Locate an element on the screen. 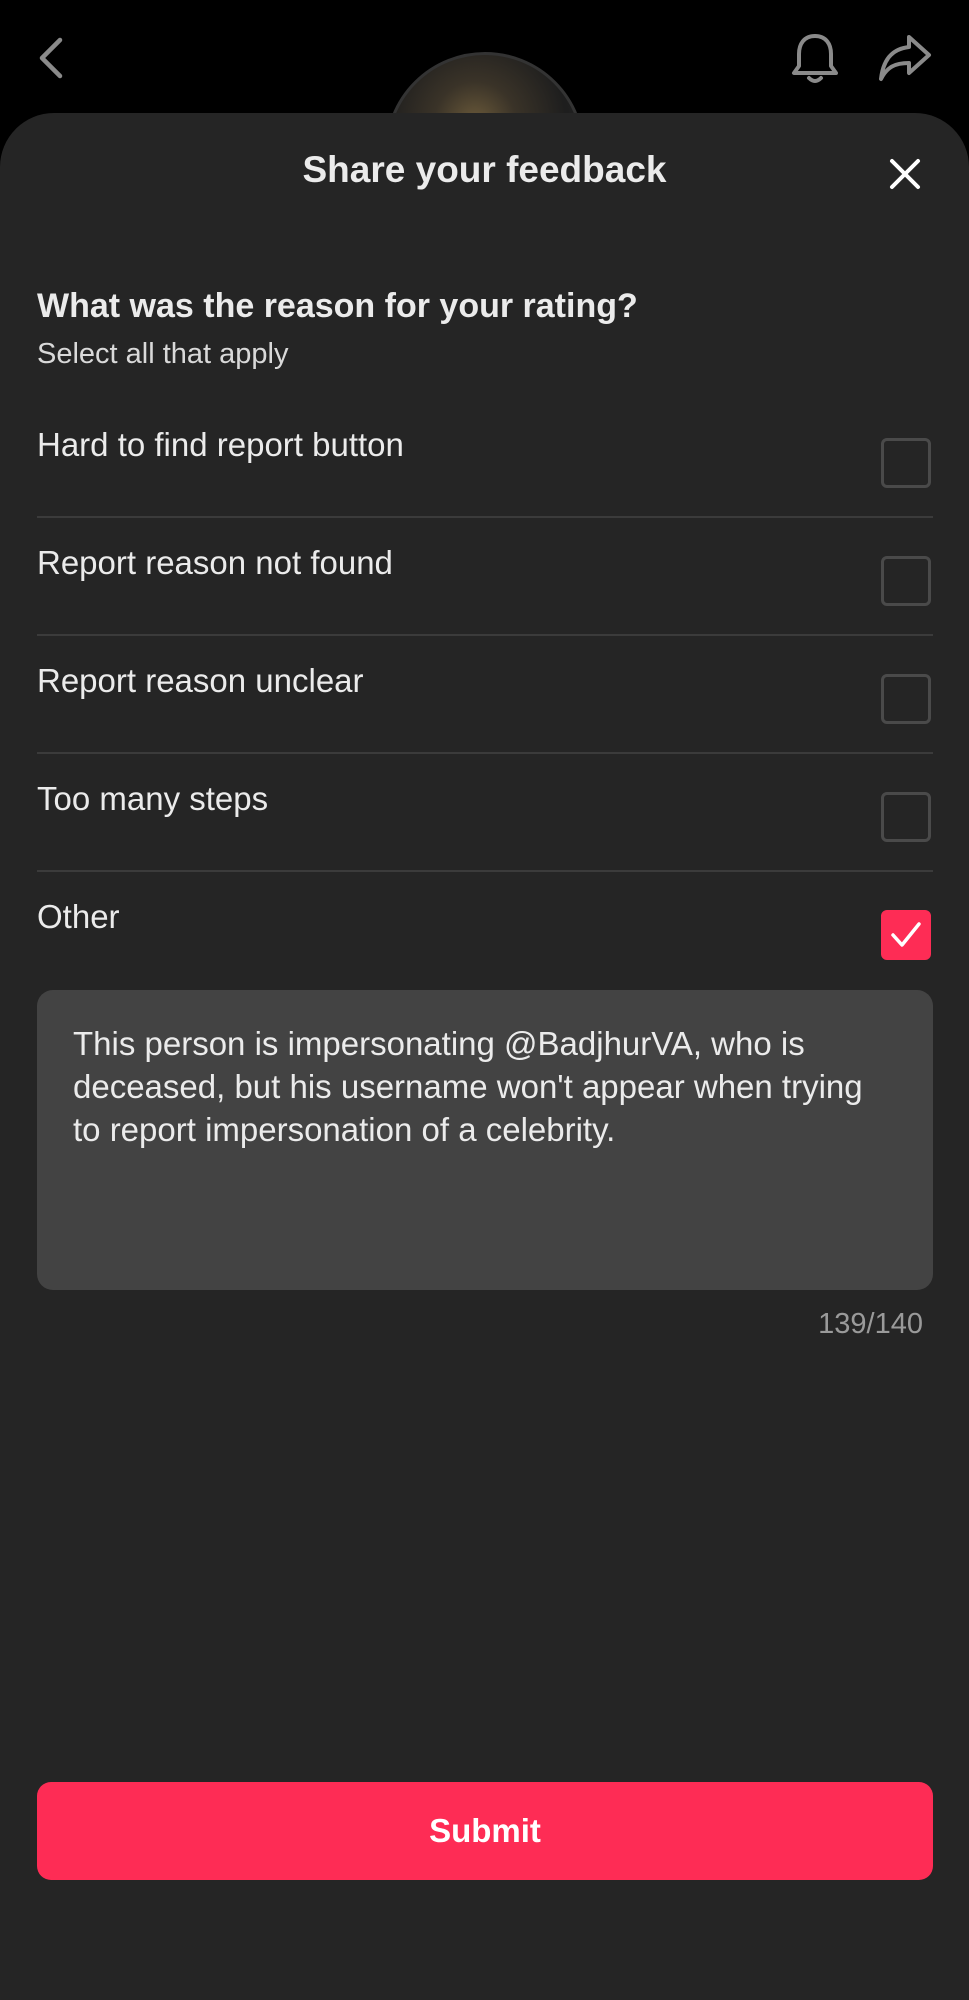 This screenshot has height=2000, width=969. question-subtitle: Select all that apply is located at coordinates (163, 354).